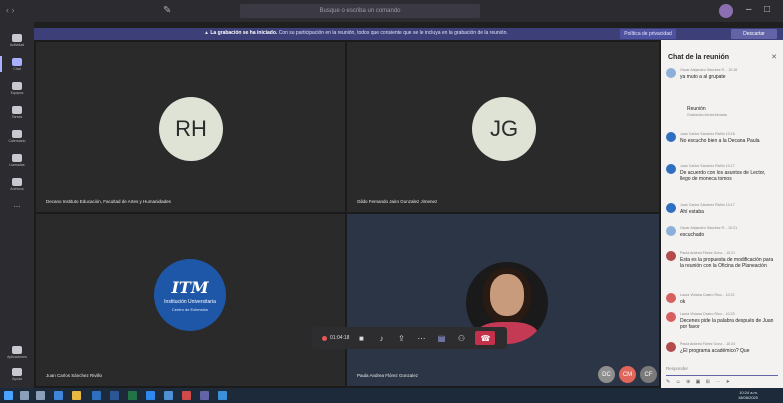 Image resolution: width=783 pixels, height=403 pixels. What do you see at coordinates (167, 10) in the screenshot?
I see `compose-icon: ✎` at bounding box center [167, 10].